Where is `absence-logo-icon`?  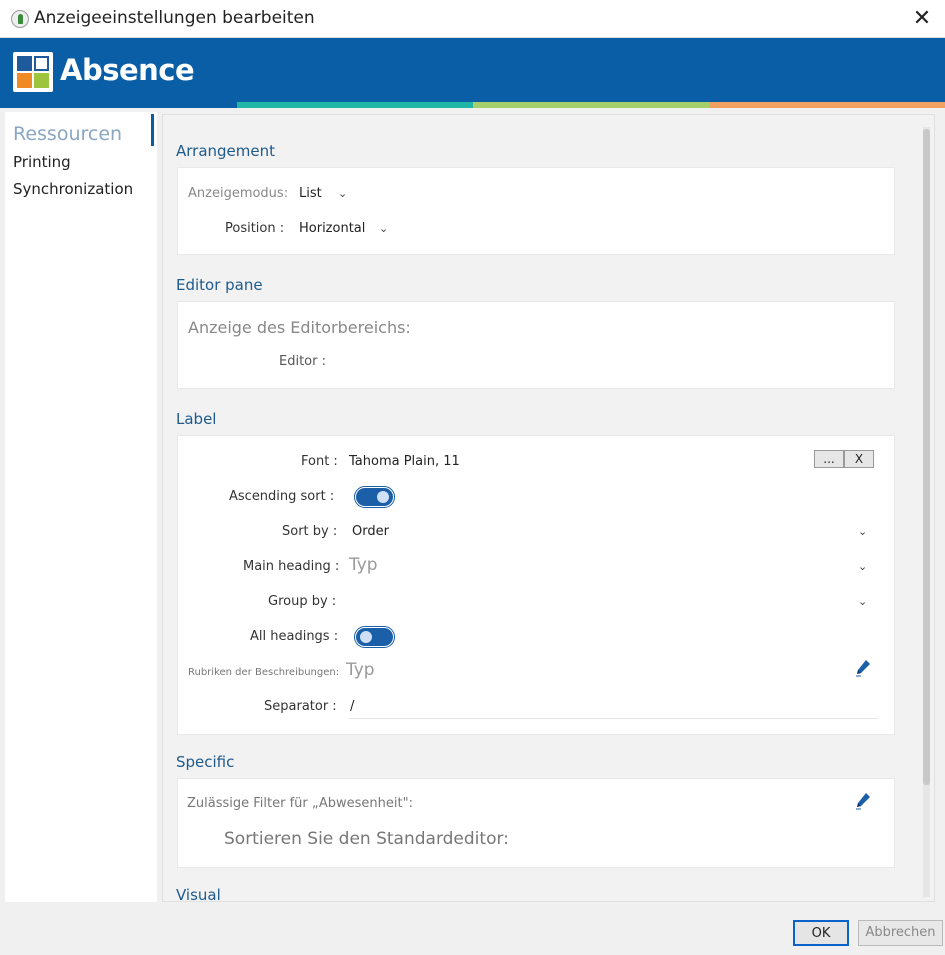
absence-logo-icon is located at coordinates (33, 72).